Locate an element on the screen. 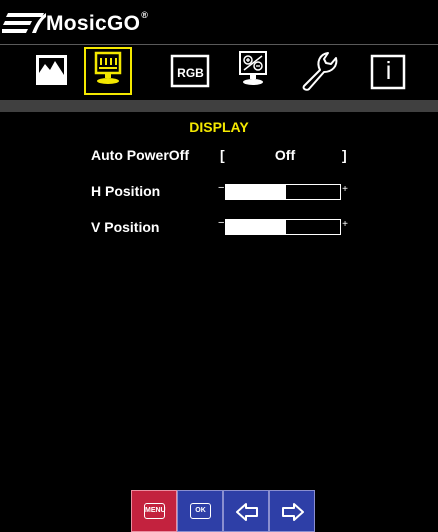 This screenshot has height=532, width=438. v-position-label: V Position is located at coordinates (125, 227).